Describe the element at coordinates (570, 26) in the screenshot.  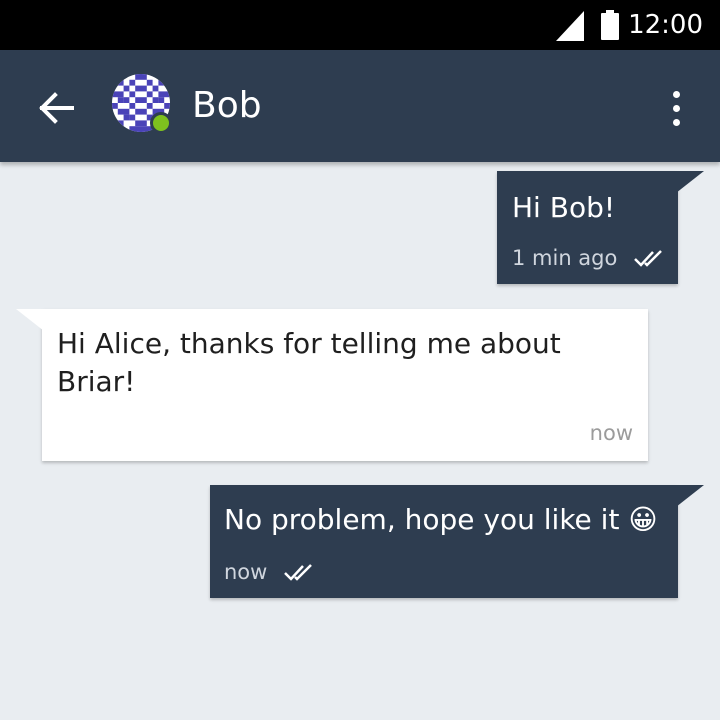
I see `signal-icon` at that location.